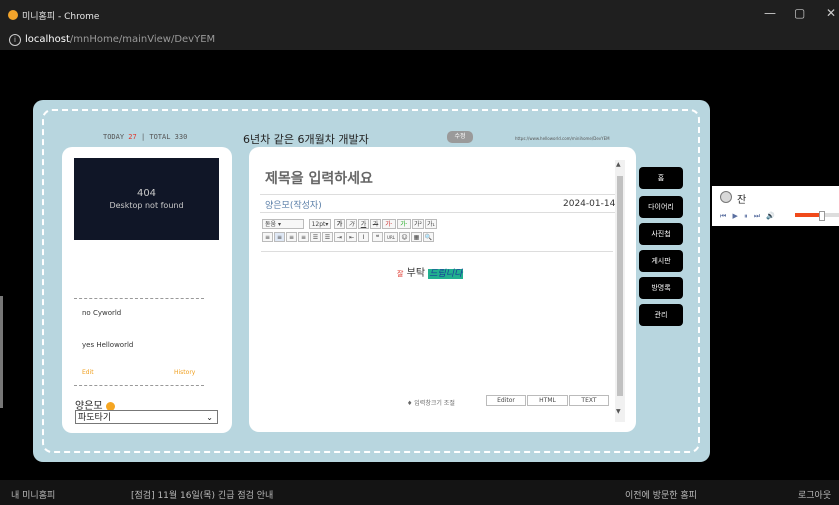 Image resolution: width=839 pixels, height=505 pixels. I want to click on visitor-counter: TODAY 27 | TOTAL 330, so click(145, 137).